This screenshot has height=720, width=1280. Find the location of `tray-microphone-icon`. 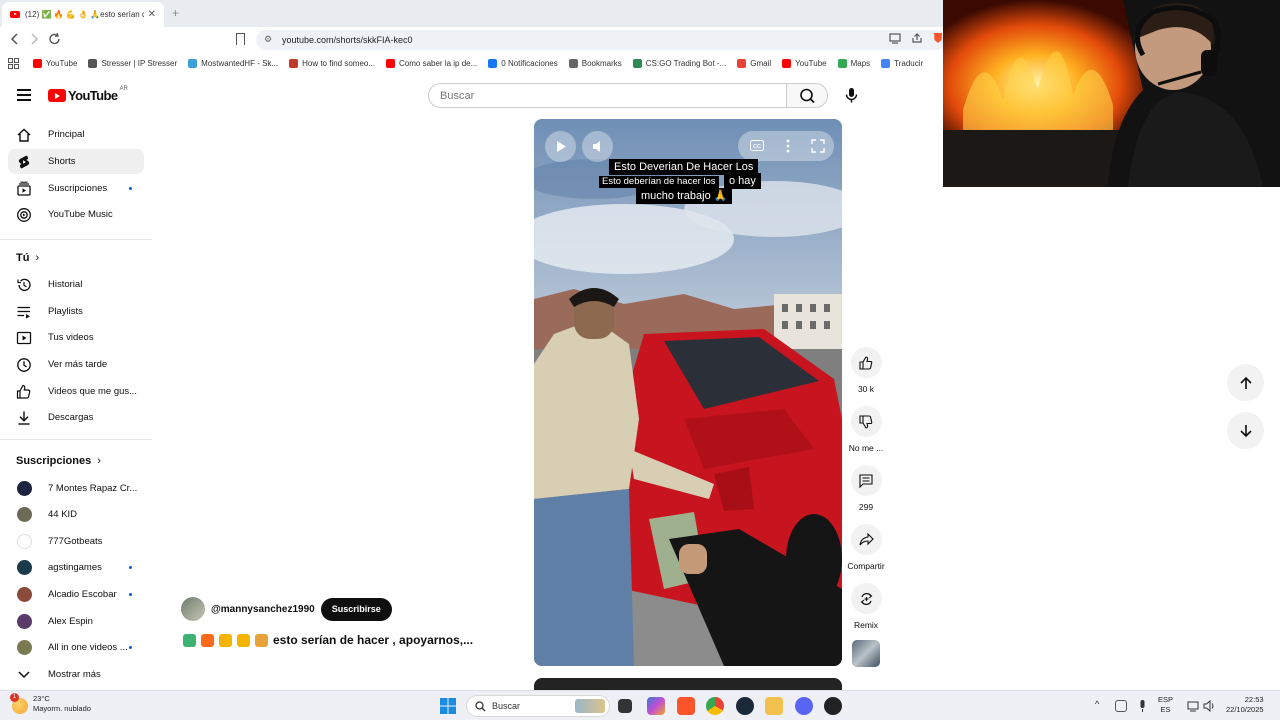

tray-microphone-icon is located at coordinates (1142, 706).